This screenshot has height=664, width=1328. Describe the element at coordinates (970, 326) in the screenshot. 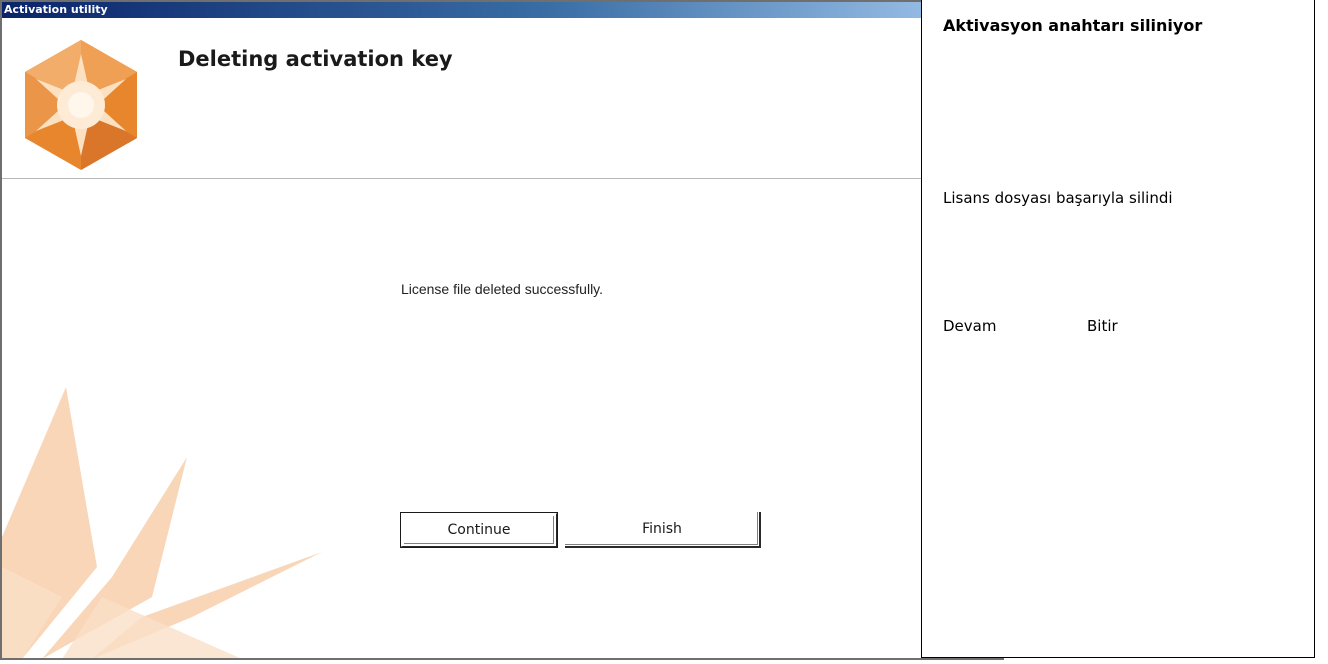

I see `translated-continue-label: Devam` at that location.